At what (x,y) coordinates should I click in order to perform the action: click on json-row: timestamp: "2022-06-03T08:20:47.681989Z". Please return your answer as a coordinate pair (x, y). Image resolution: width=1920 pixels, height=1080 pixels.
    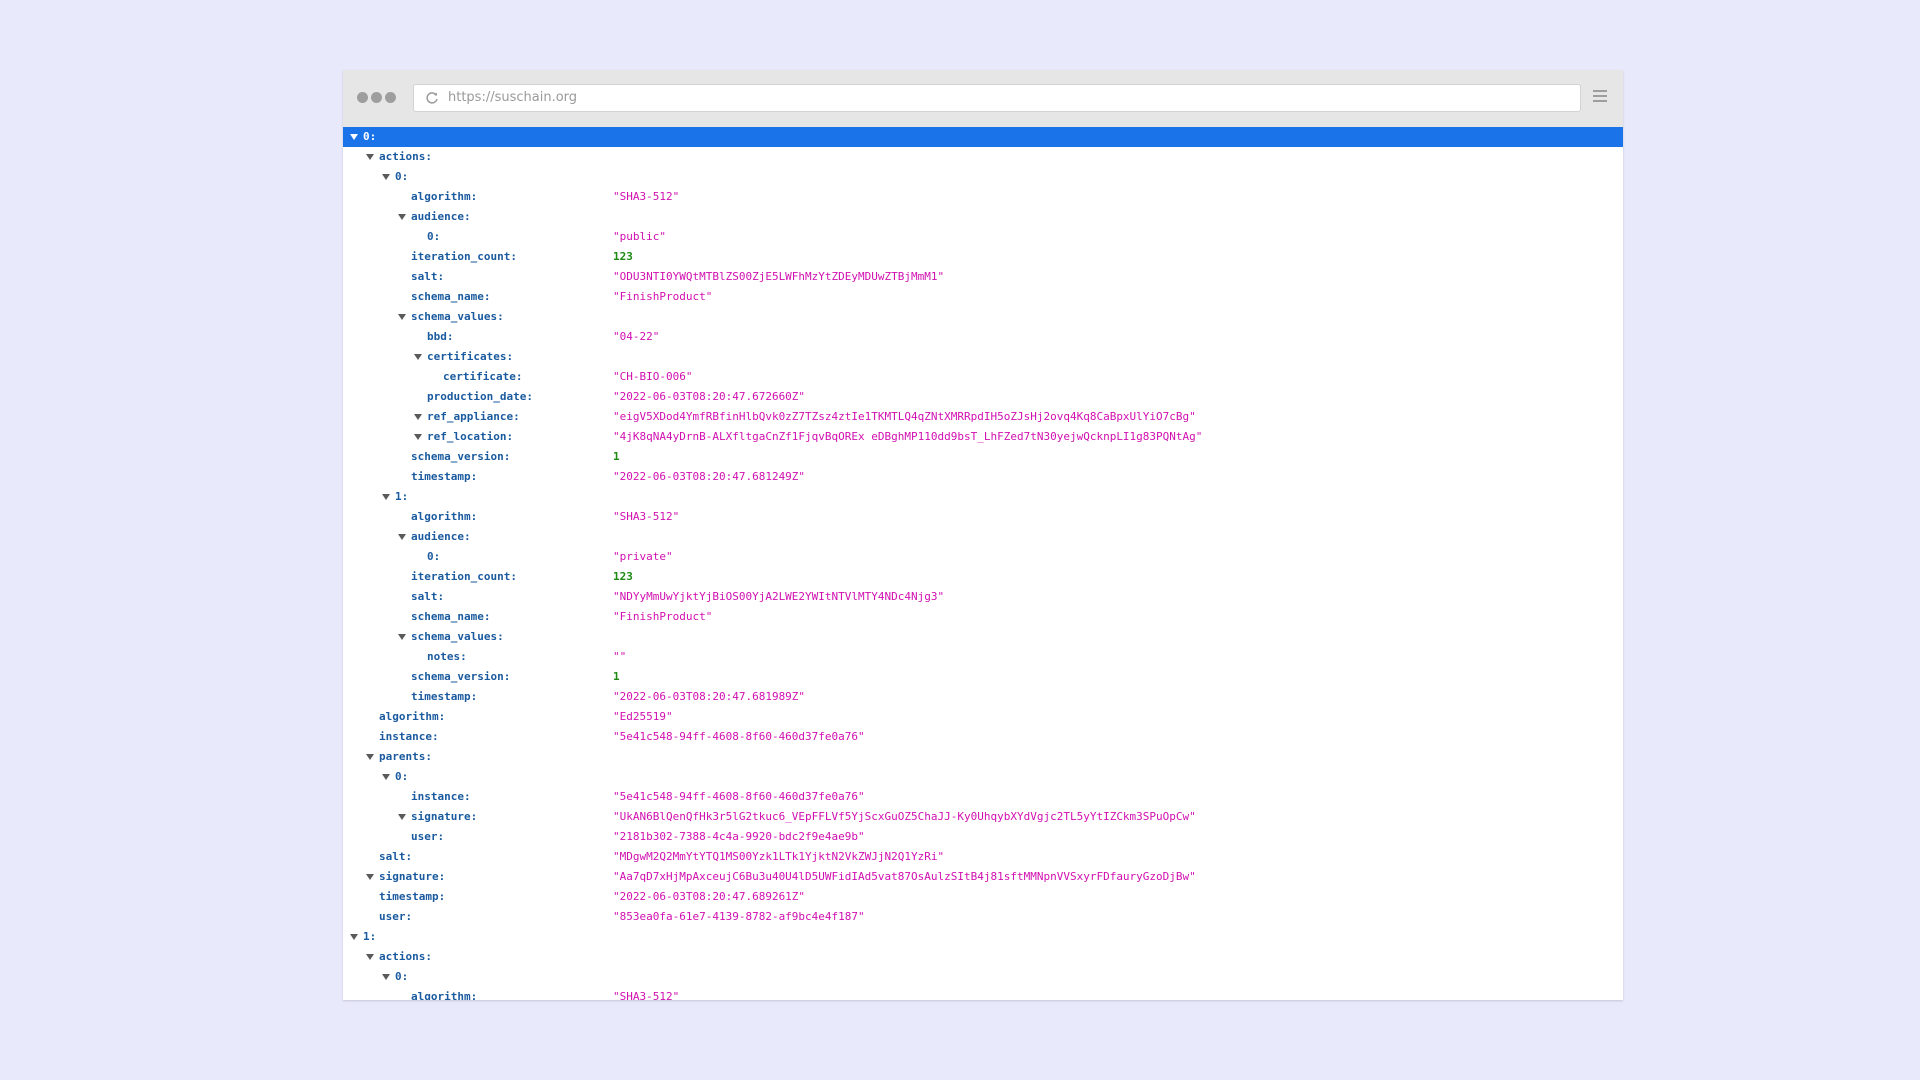
    Looking at the image, I should click on (983, 697).